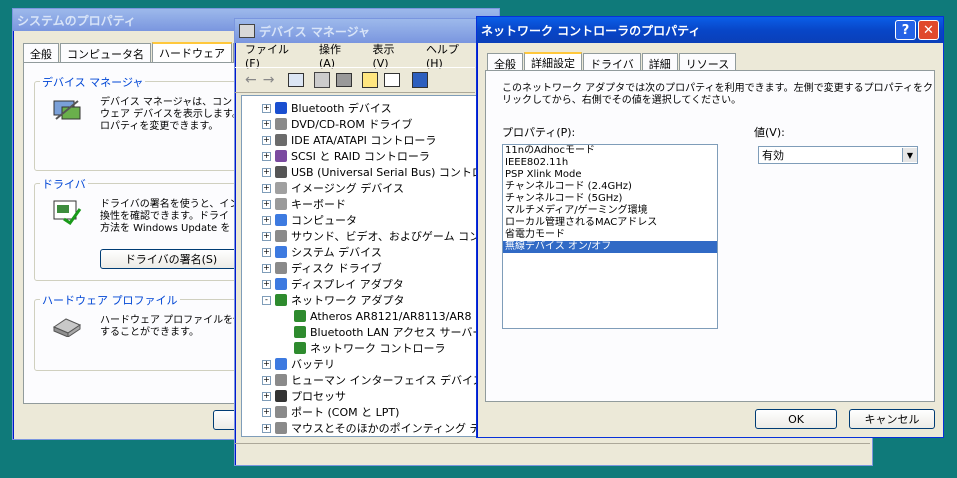 The image size is (957, 478). I want to click on device-tree-item: + IDE ATA/ATAPI コントローラ, so click(339, 140).